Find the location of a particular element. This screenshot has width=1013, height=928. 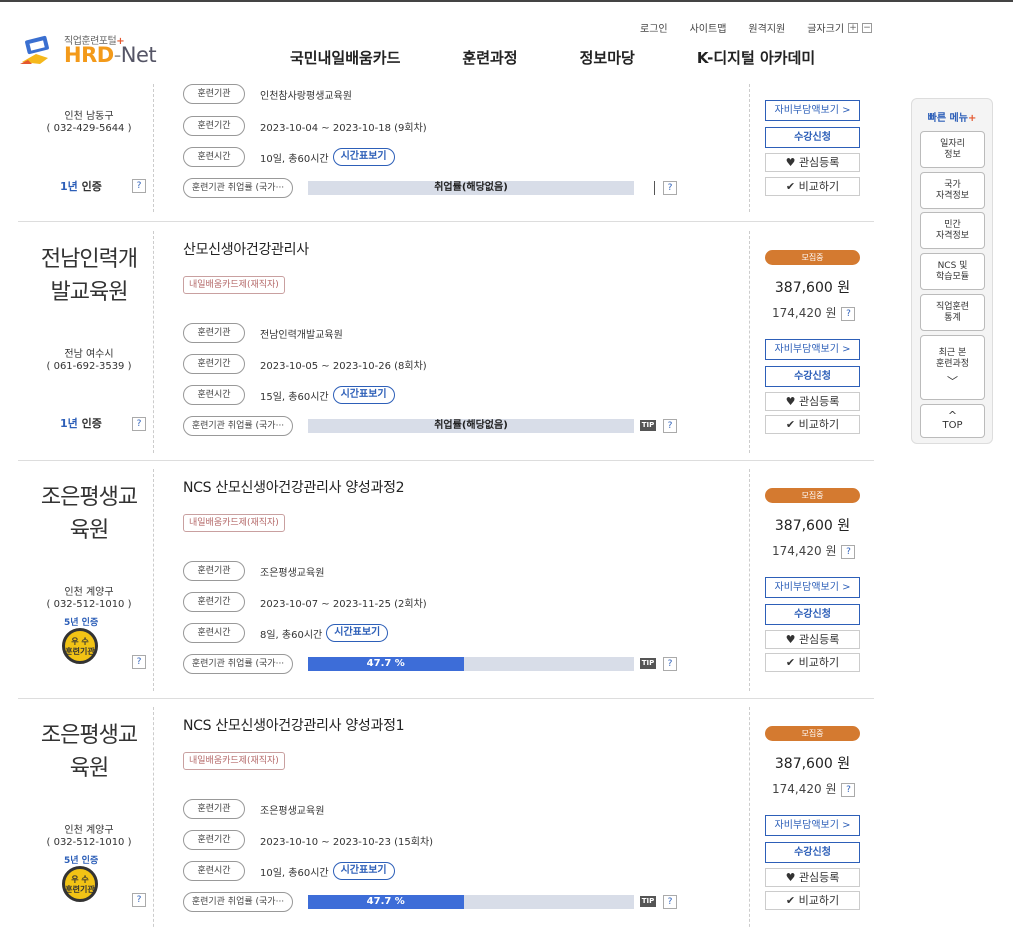

sitemap-link: 사이트맵 is located at coordinates (708, 27).